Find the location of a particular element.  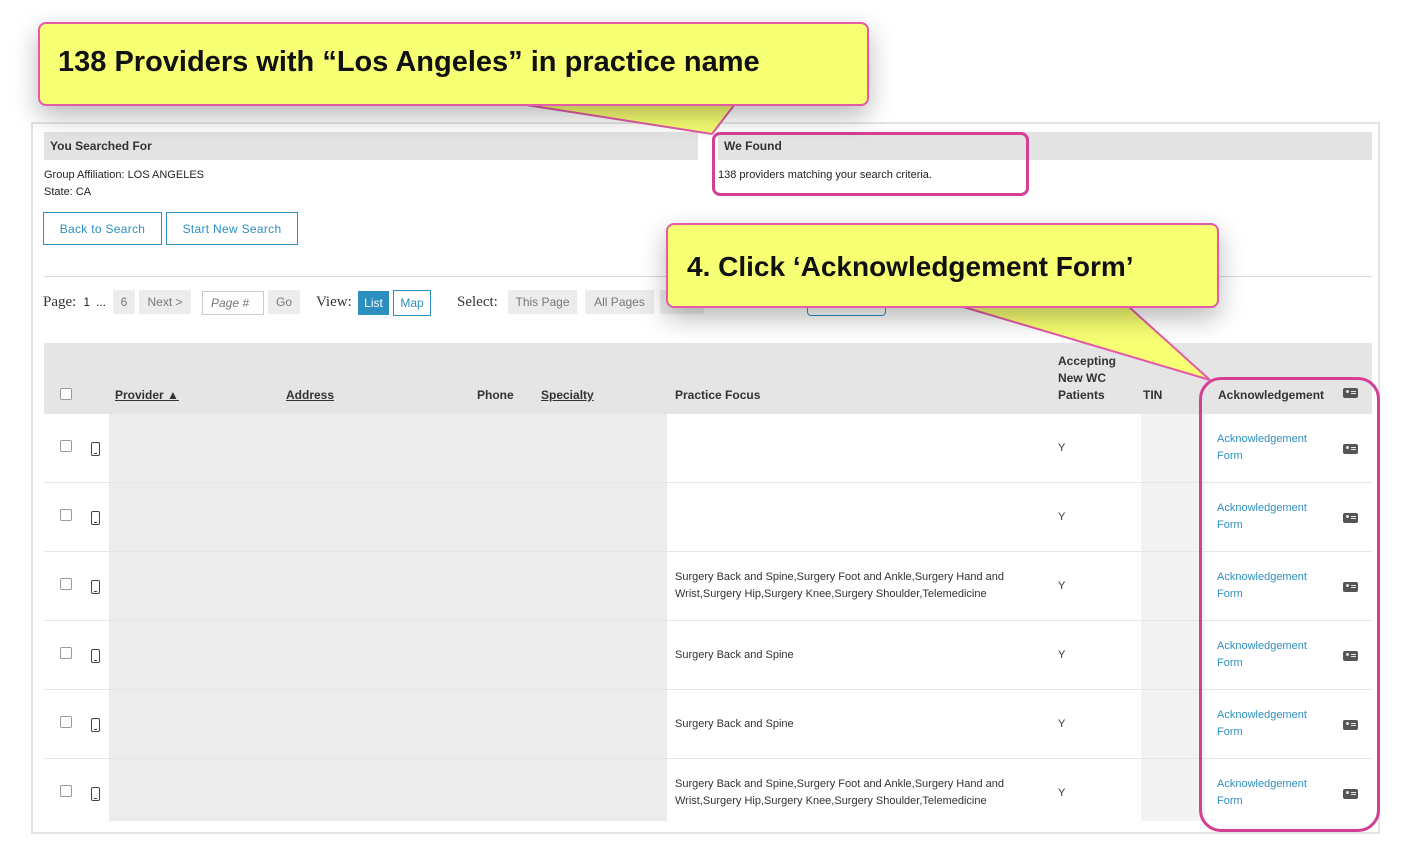

step-callout-pointer is located at coordinates (1085, 343).